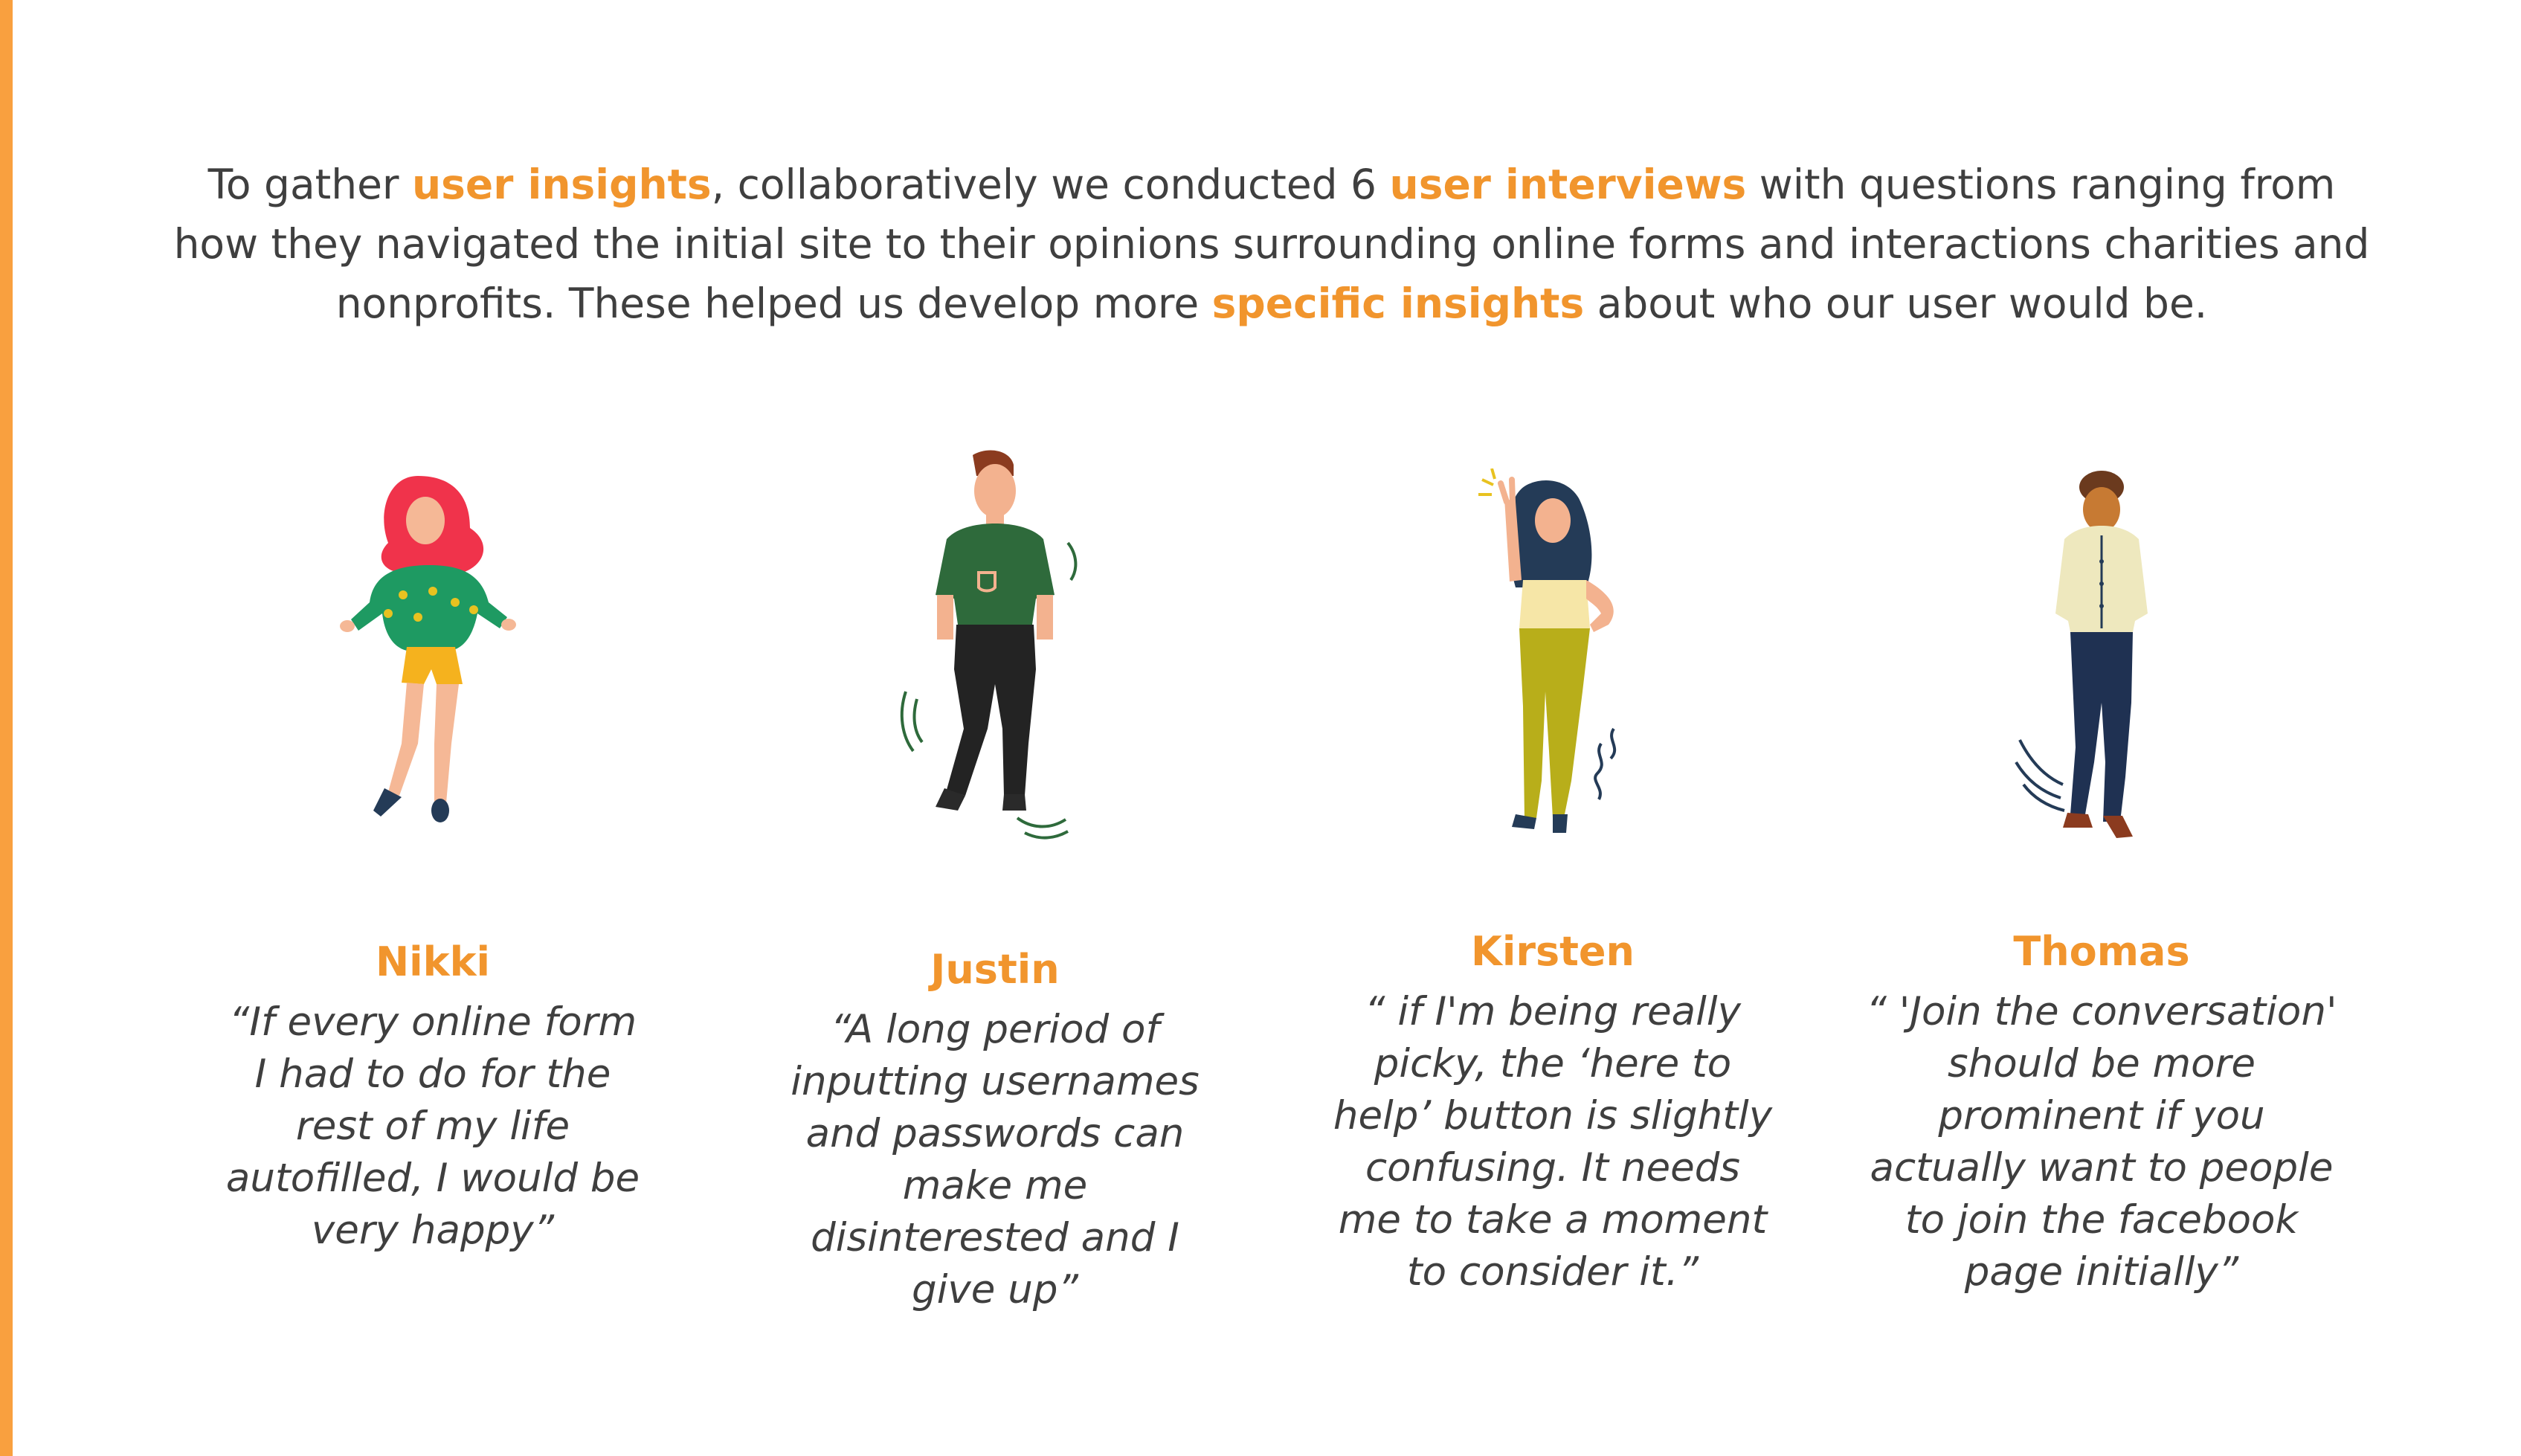 This screenshot has width=2521, height=1456. I want to click on man-green-shirt-icon, so click(989, 645).